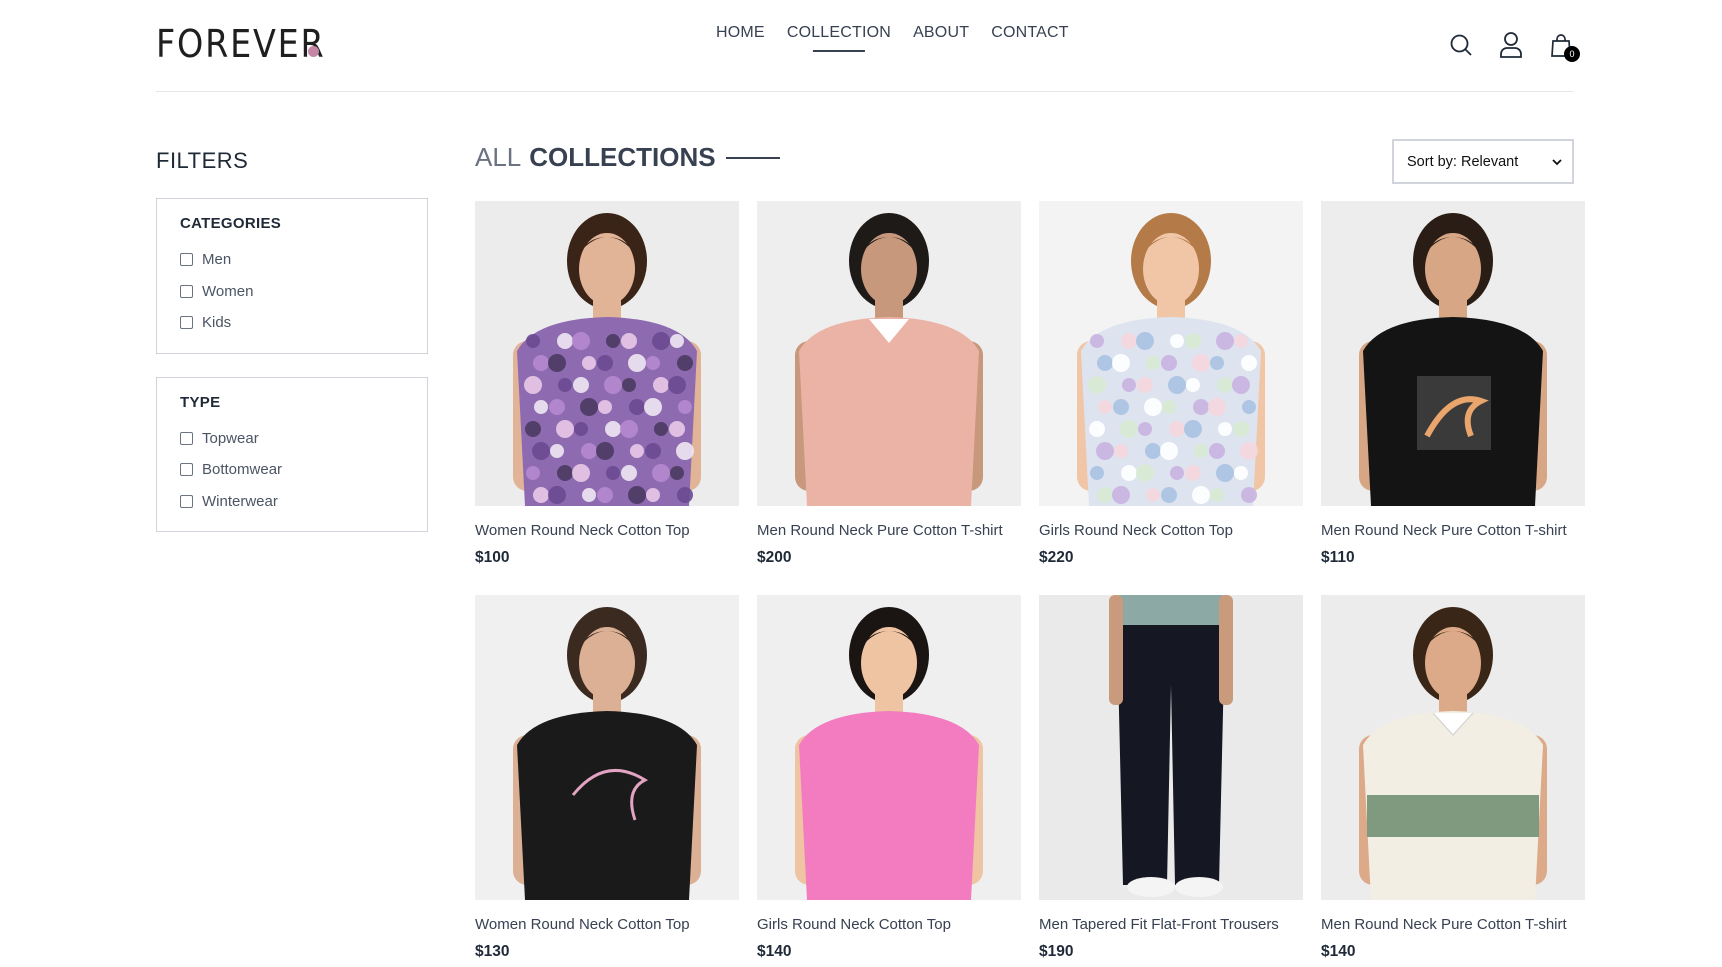  I want to click on product-price: $220, so click(1056, 557).